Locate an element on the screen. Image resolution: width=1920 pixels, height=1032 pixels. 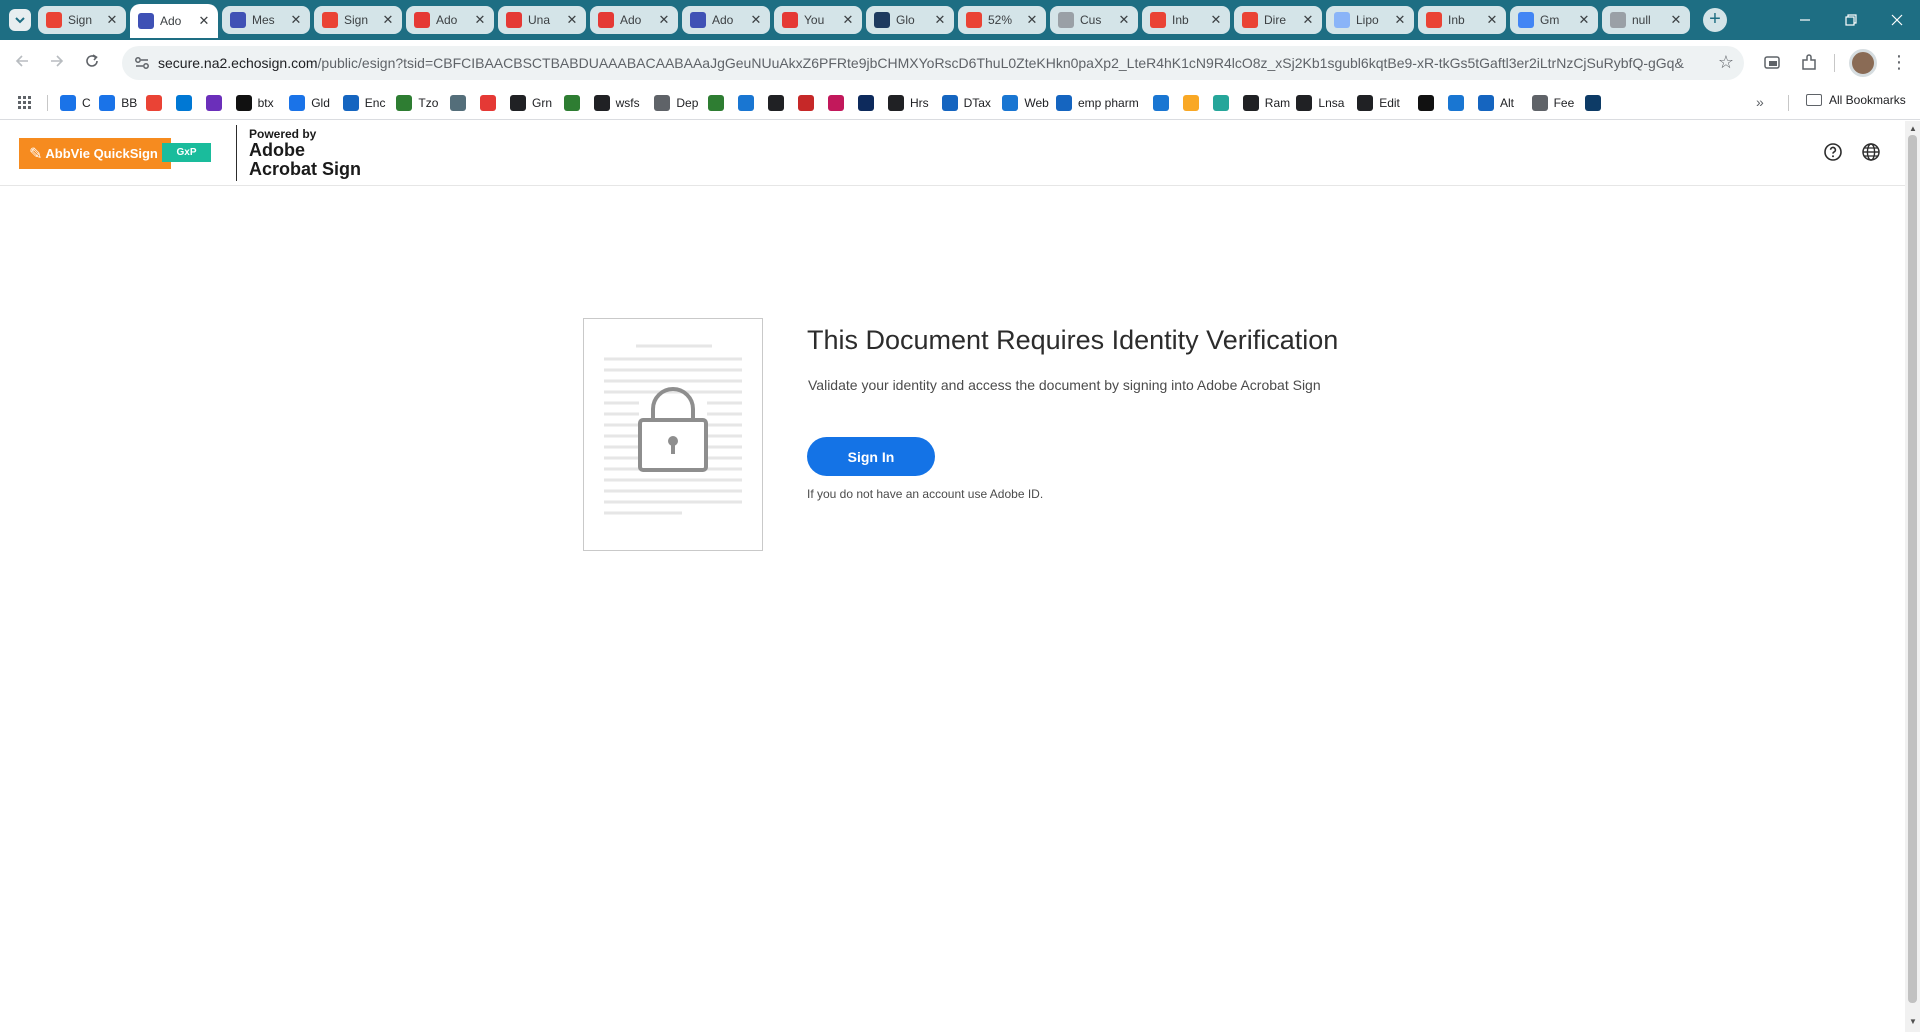
browser-tab: Gm ✕ is located at coordinates (1554, 20).